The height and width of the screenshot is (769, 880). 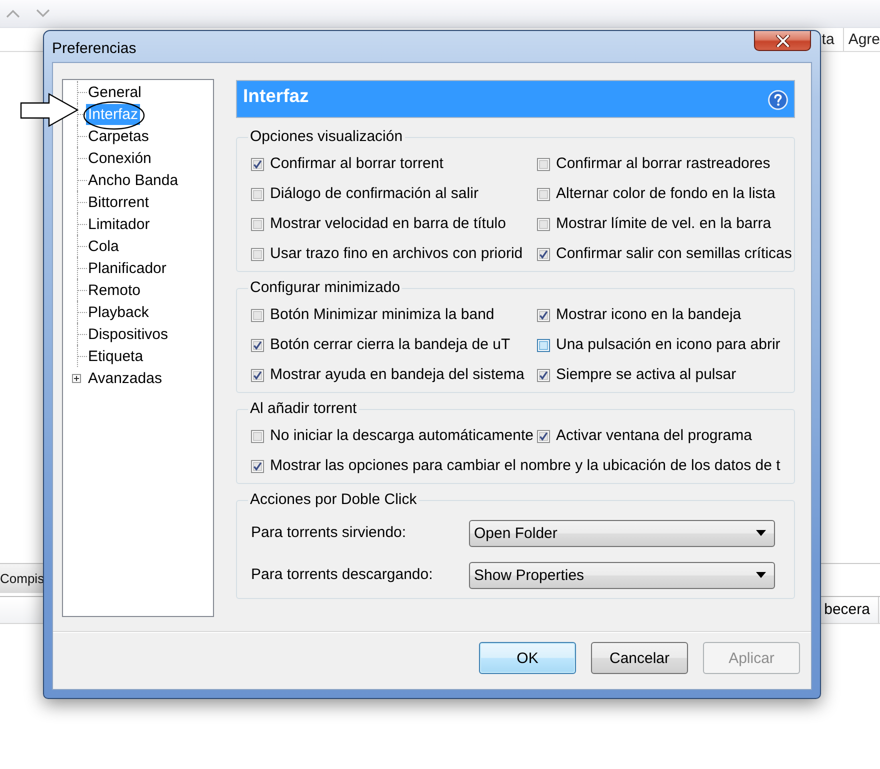 I want to click on group-title: Configurar minimizado, so click(x=325, y=288).